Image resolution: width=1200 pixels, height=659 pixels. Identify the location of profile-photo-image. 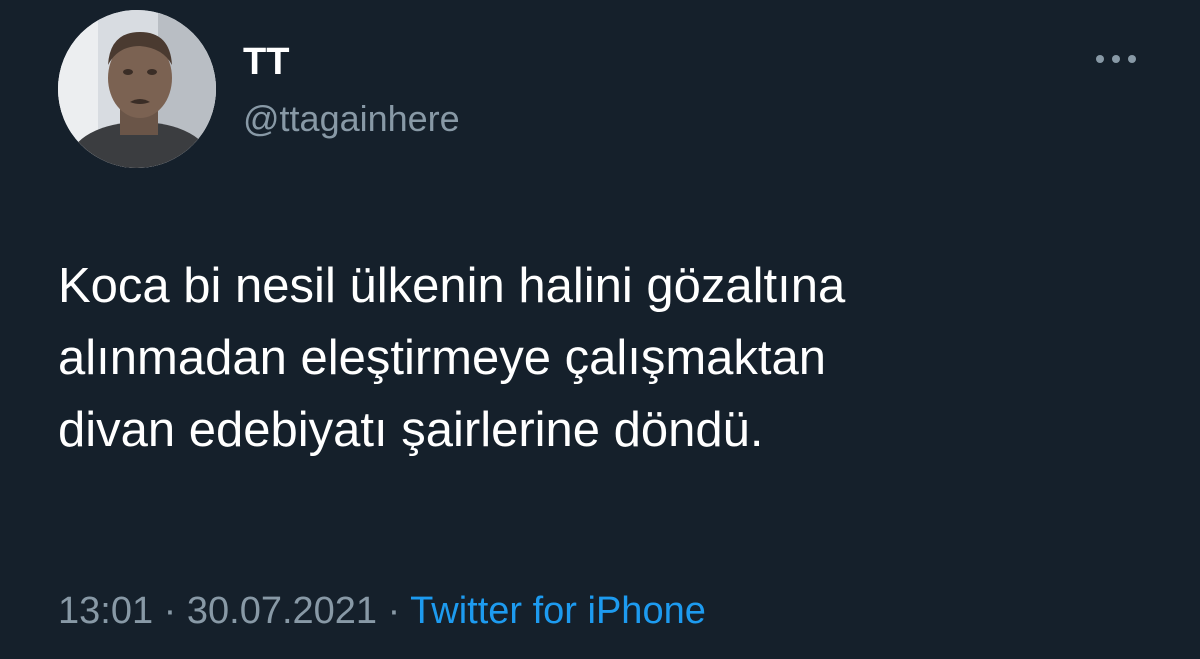
(137, 89).